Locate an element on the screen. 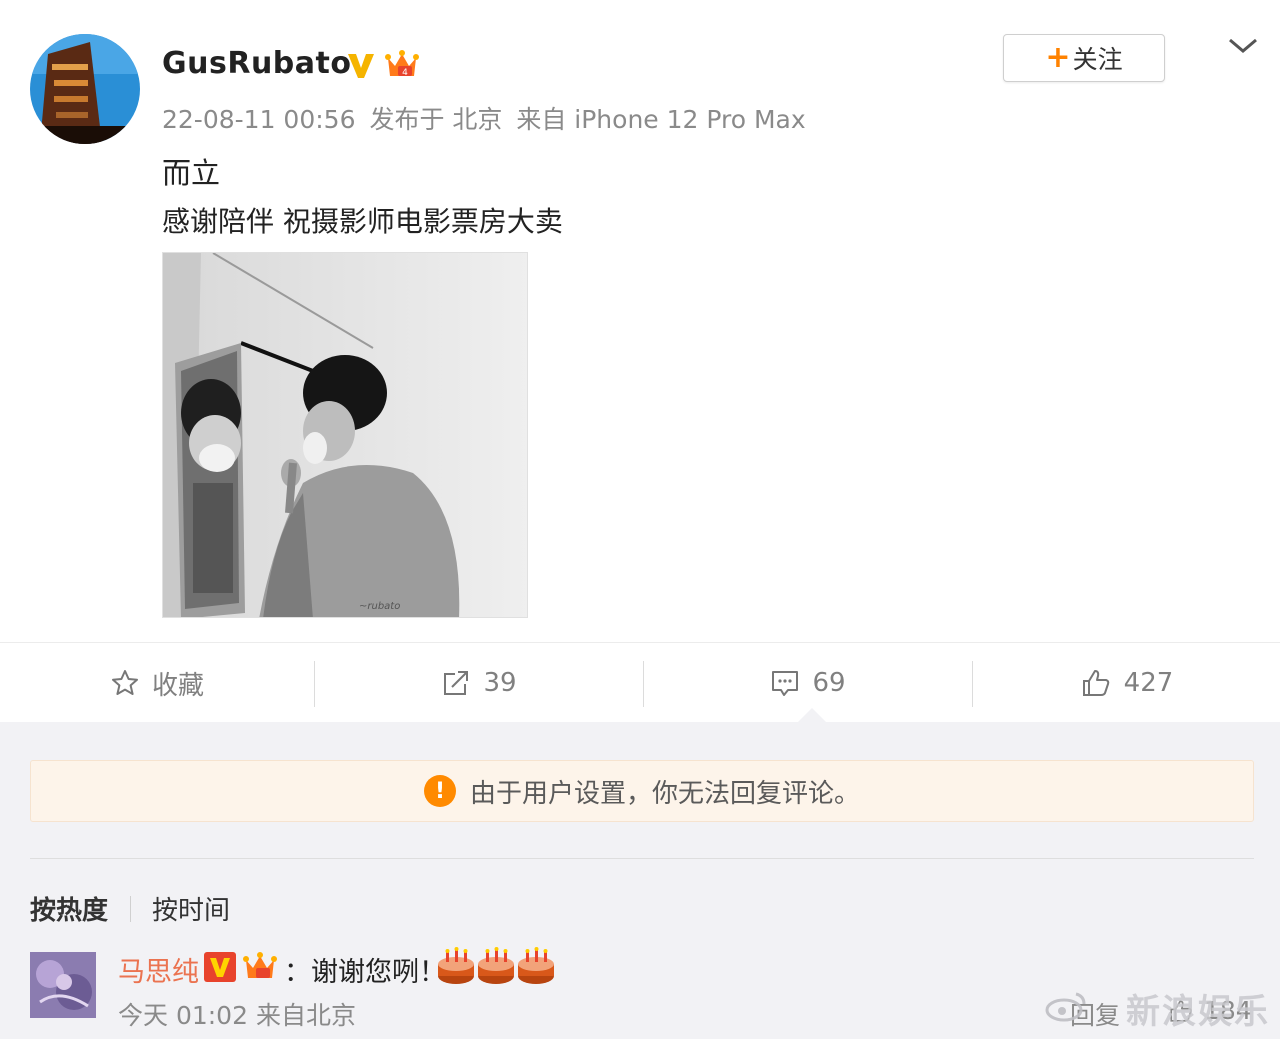 The width and height of the screenshot is (1280, 1039). crown-icon: 4 is located at coordinates (402, 64).